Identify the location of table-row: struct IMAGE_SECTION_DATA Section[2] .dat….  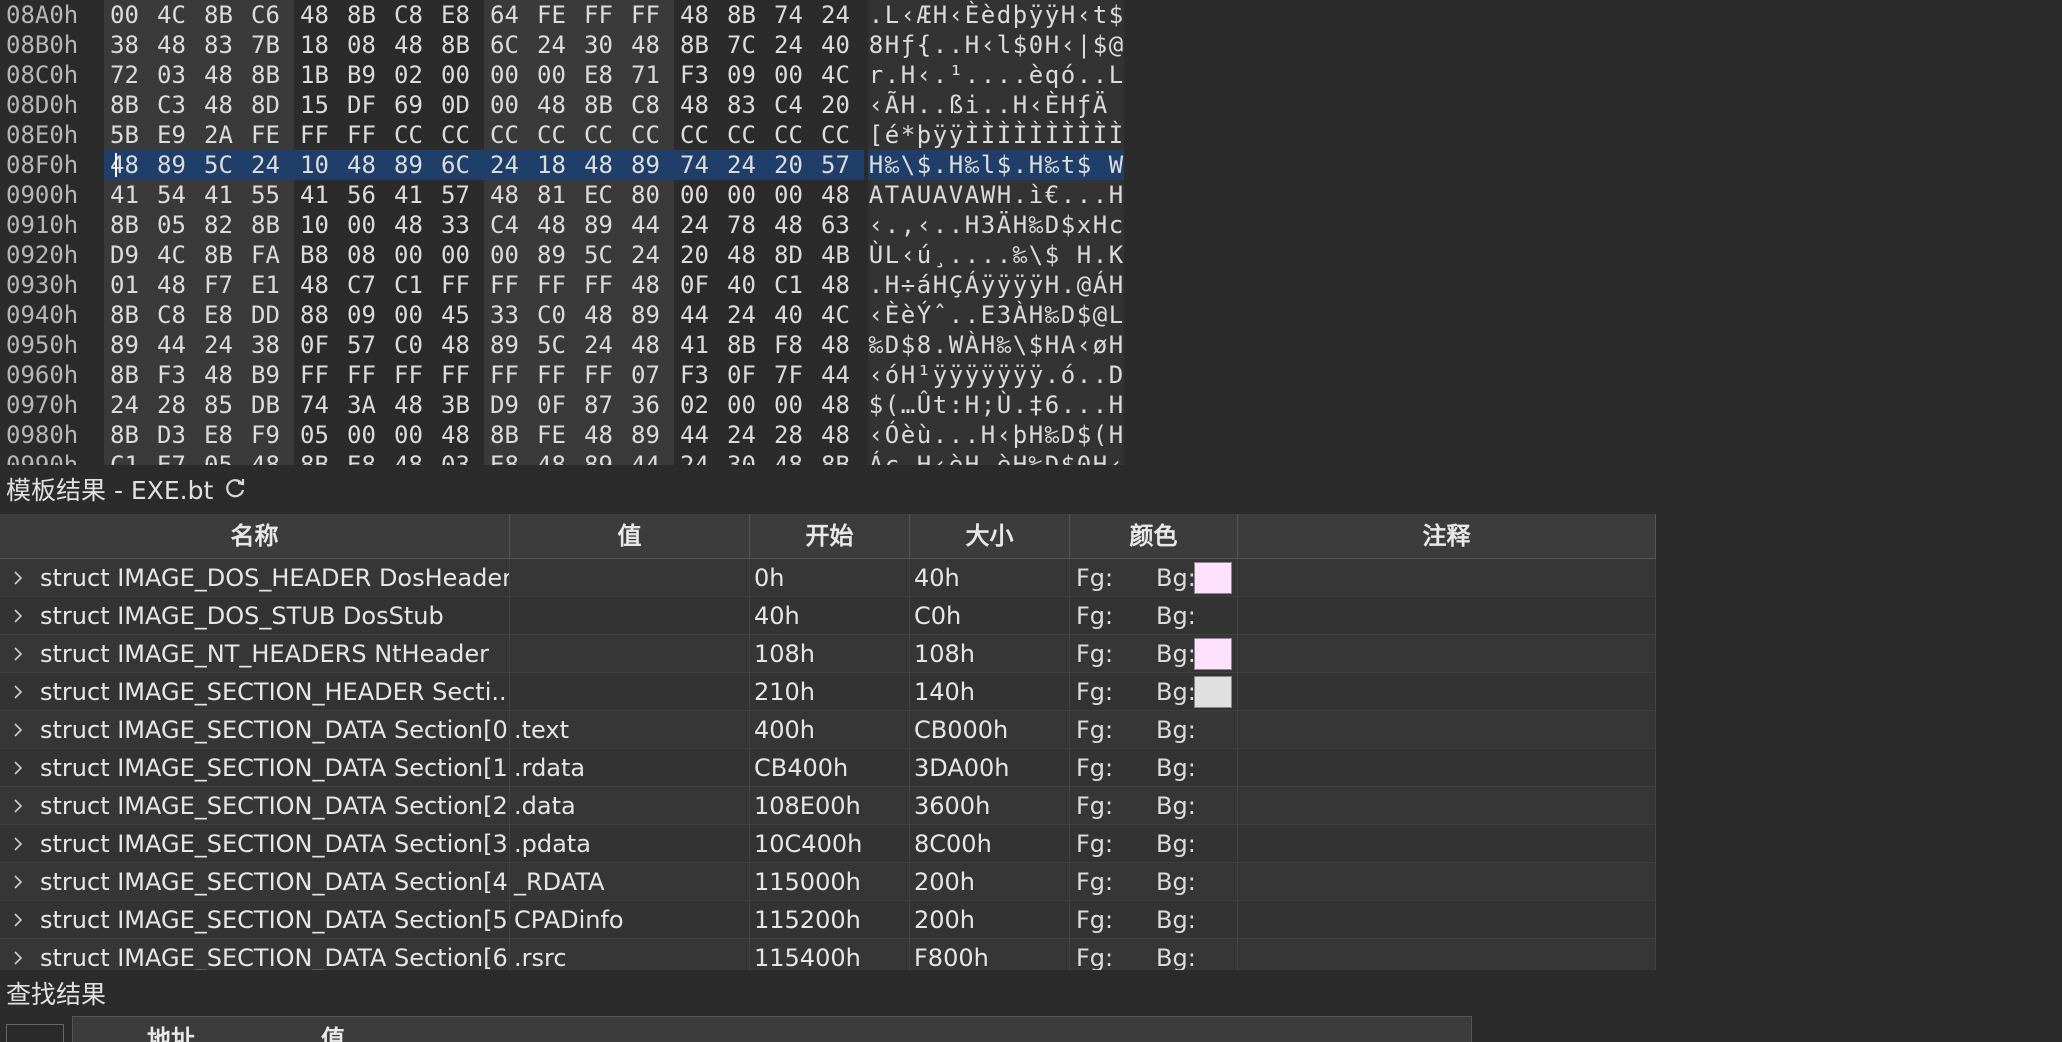
(828, 806).